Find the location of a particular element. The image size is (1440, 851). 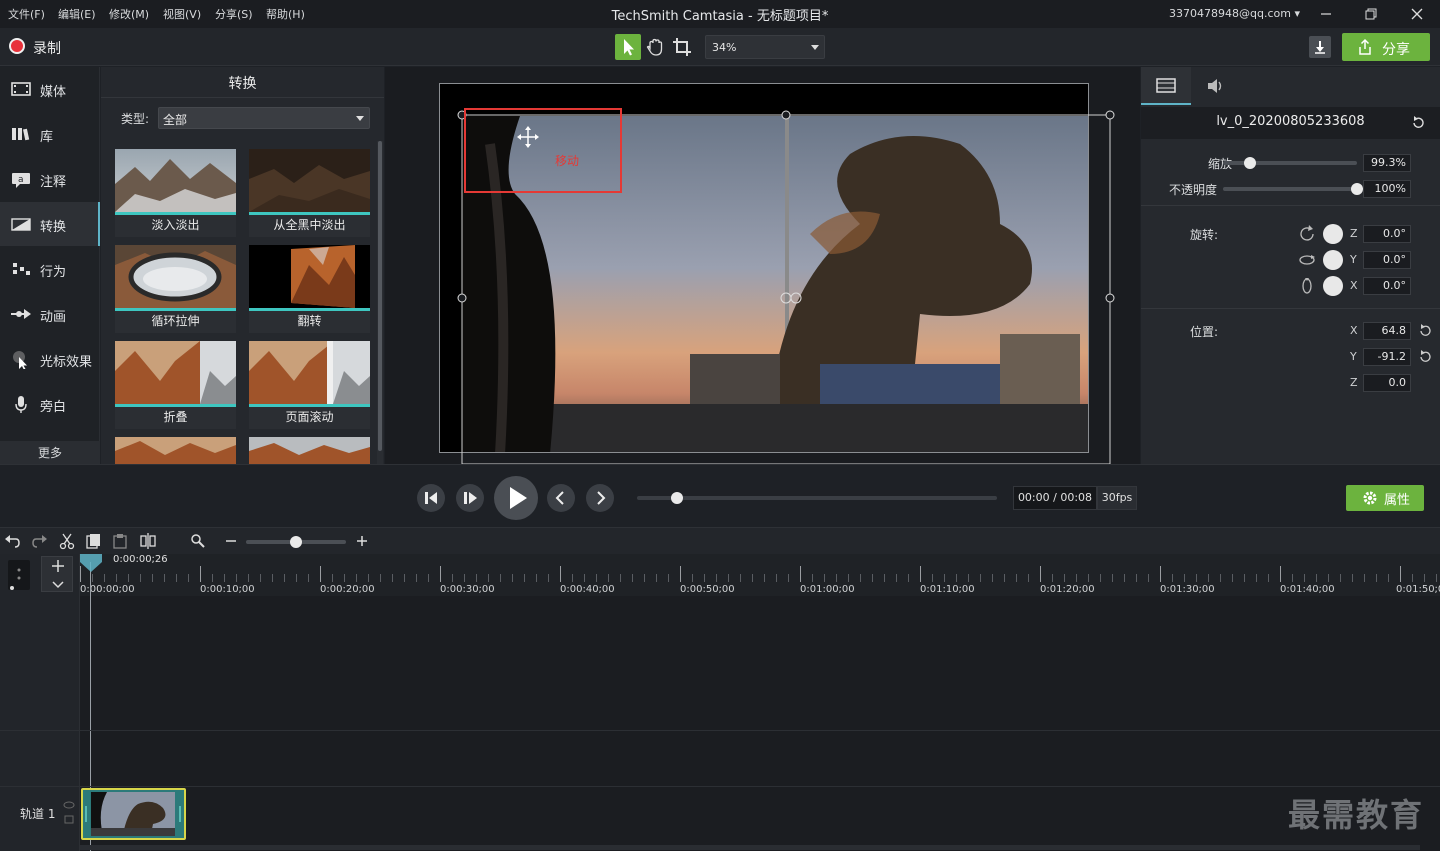

sidebar-item-cursor-effects: 光标效果 is located at coordinates (50, 359).